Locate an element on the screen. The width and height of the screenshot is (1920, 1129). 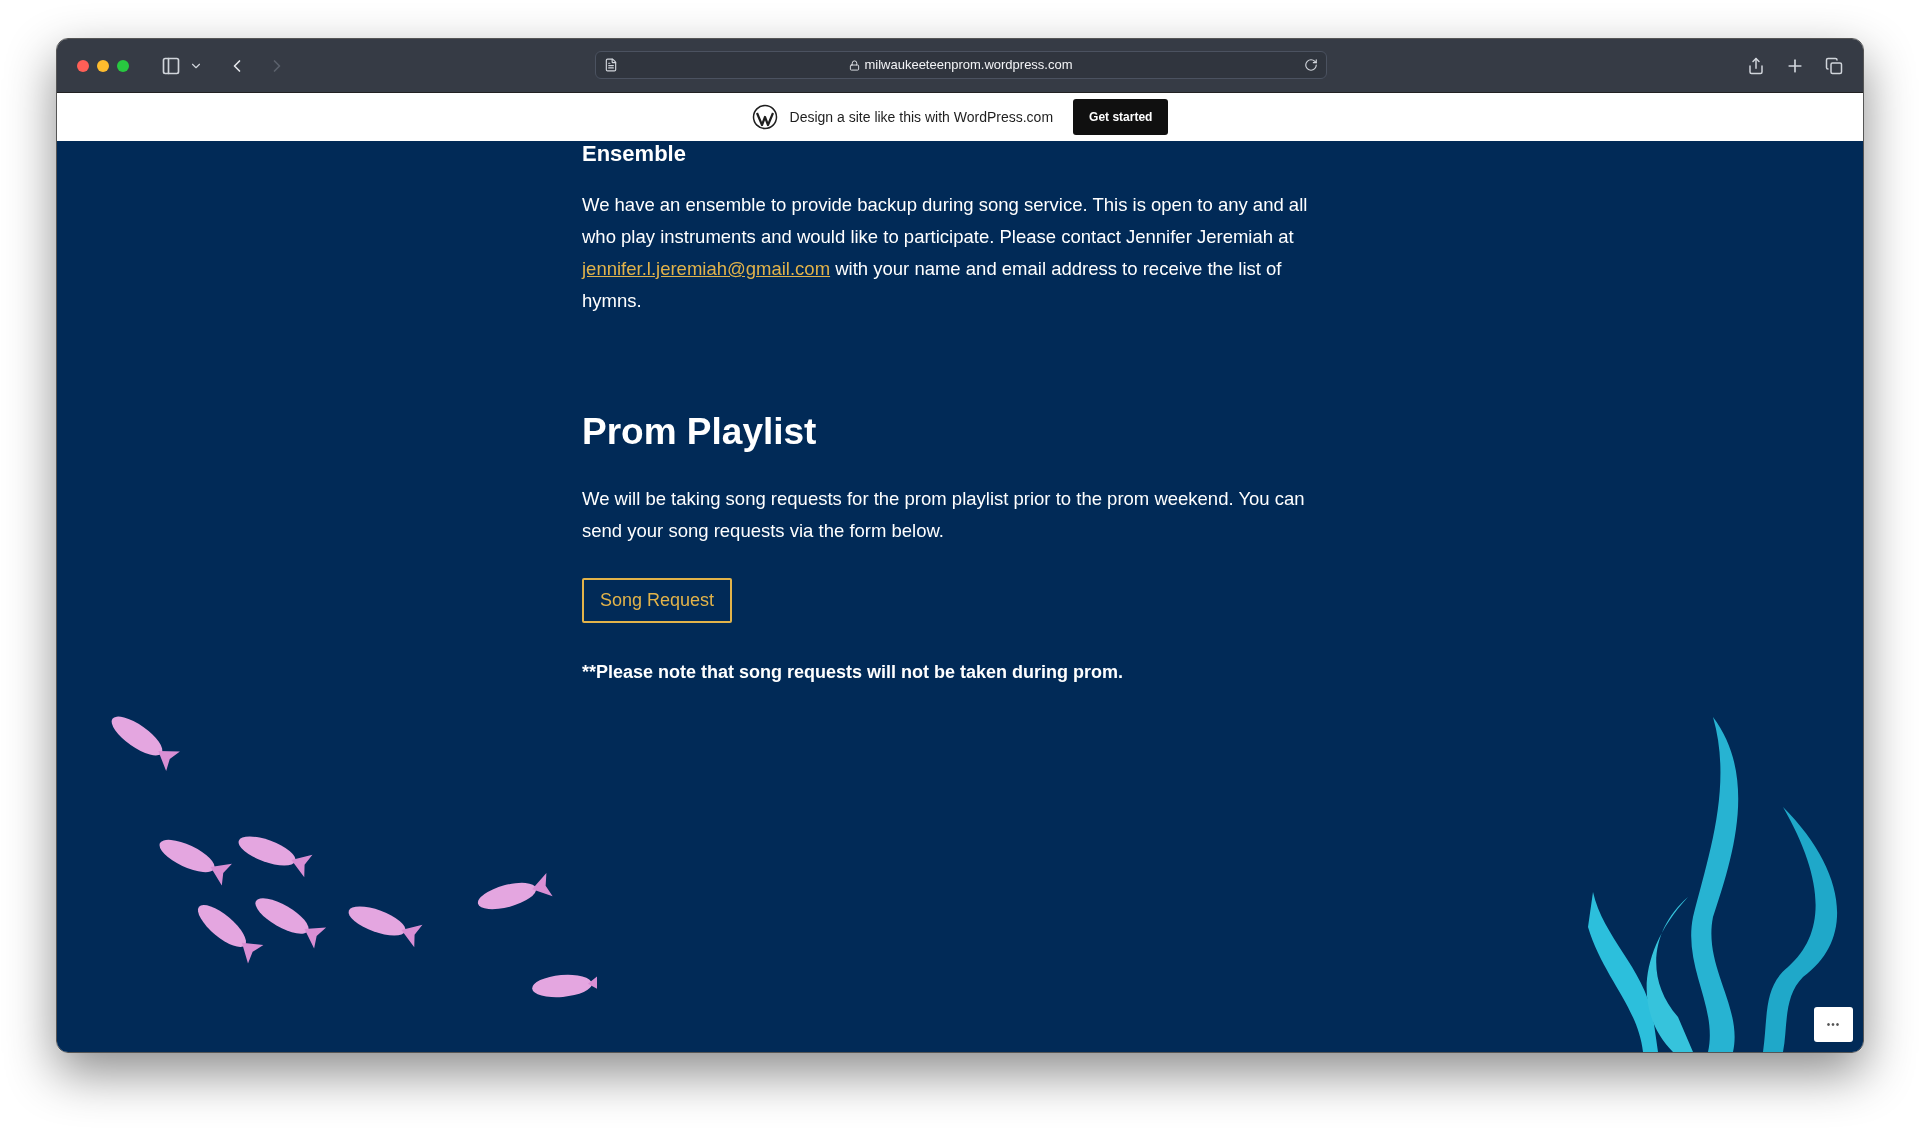
section-heading: Prom Playlist is located at coordinates (700, 432).